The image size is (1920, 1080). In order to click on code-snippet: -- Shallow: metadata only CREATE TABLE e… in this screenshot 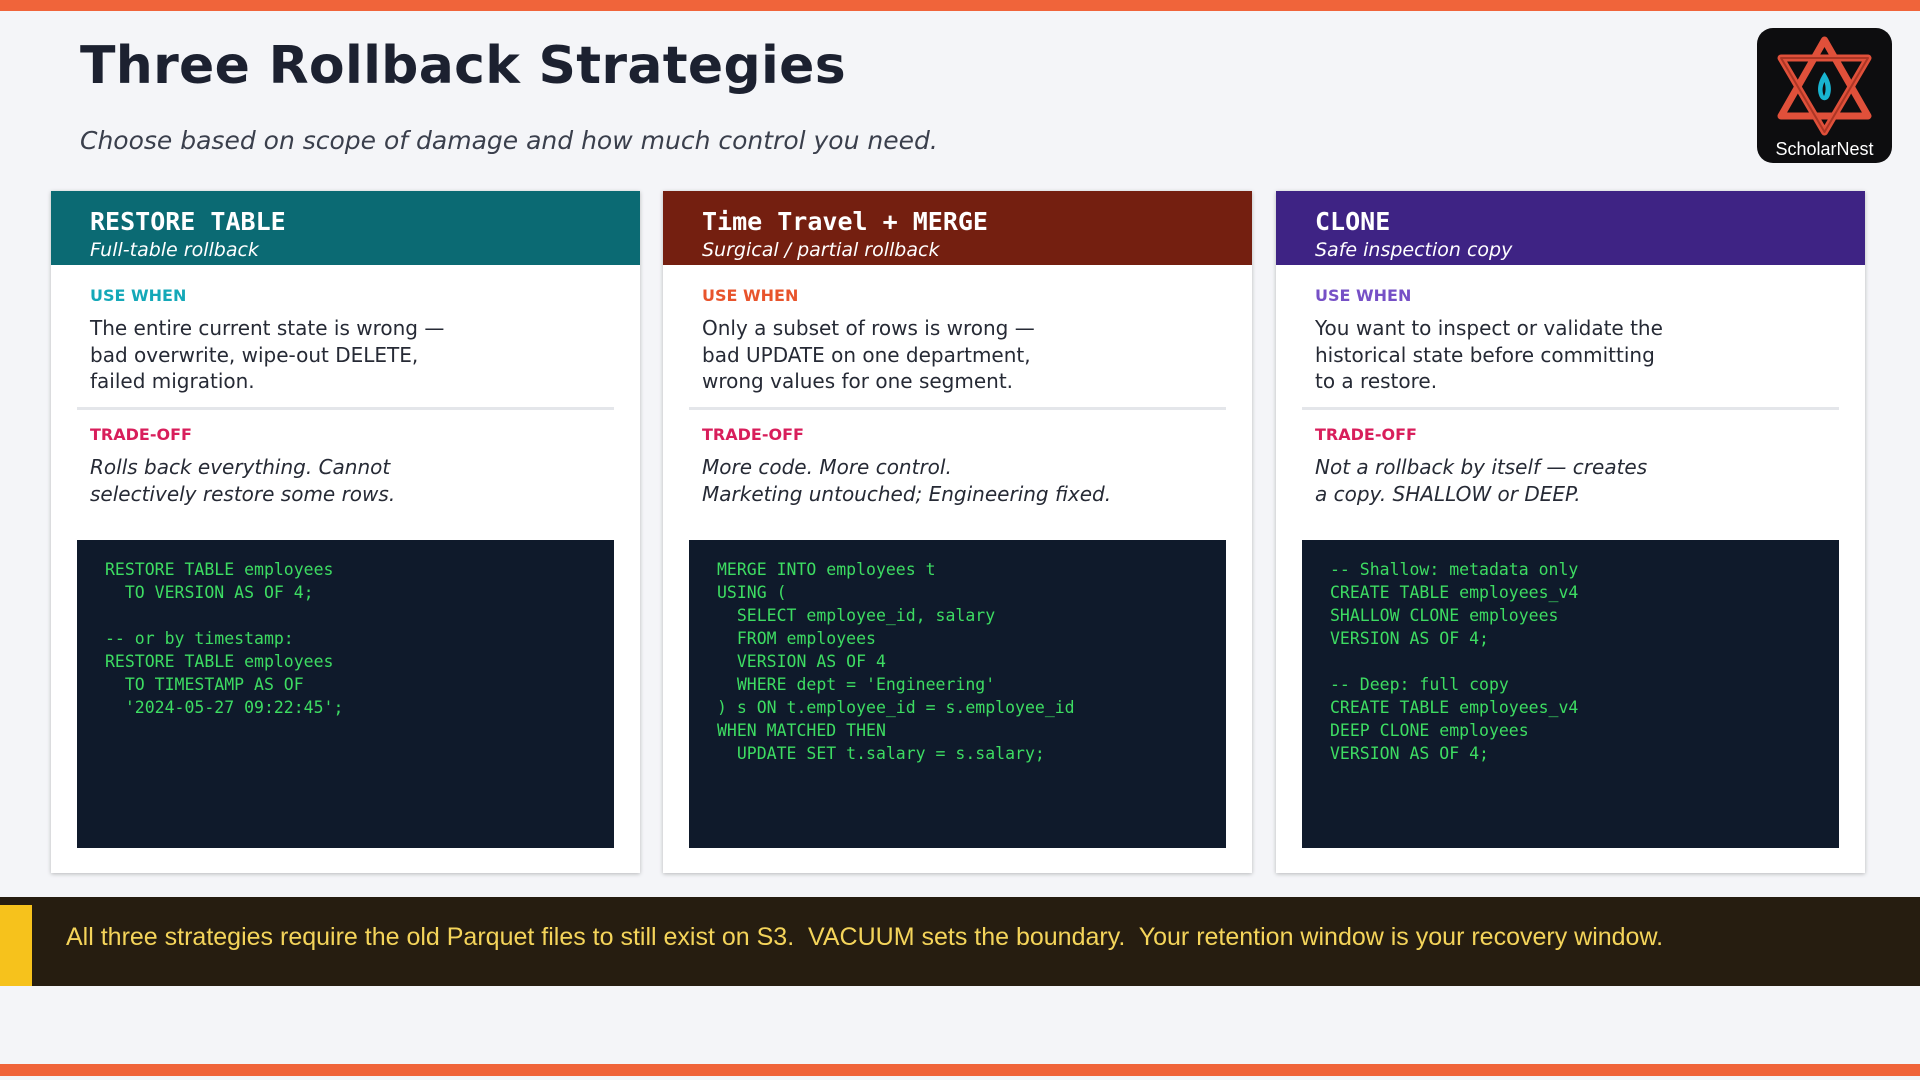, I will do `click(1454, 661)`.